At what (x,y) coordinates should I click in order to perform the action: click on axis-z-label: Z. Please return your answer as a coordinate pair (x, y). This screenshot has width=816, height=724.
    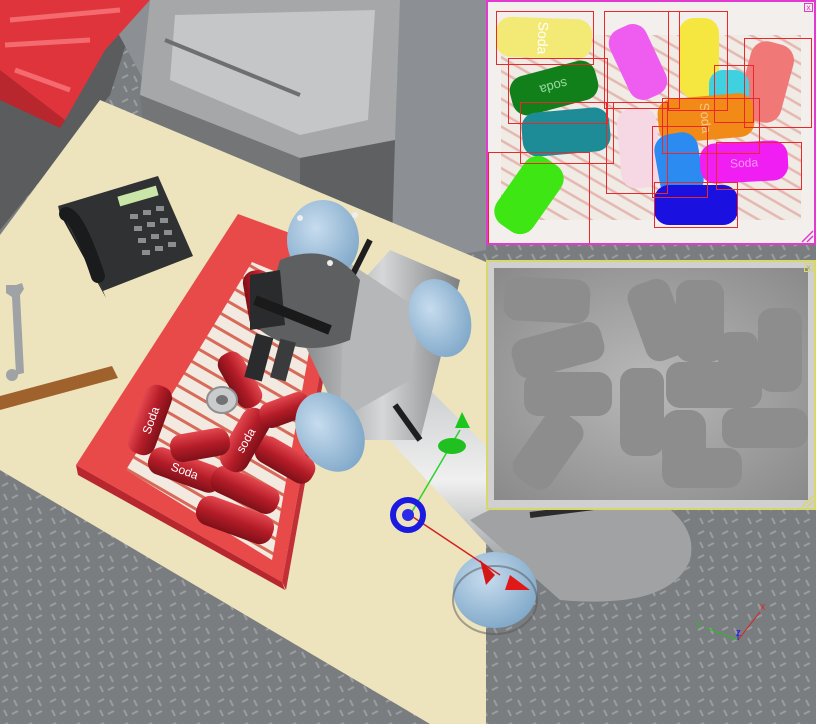
    Looking at the image, I should click on (738, 633).